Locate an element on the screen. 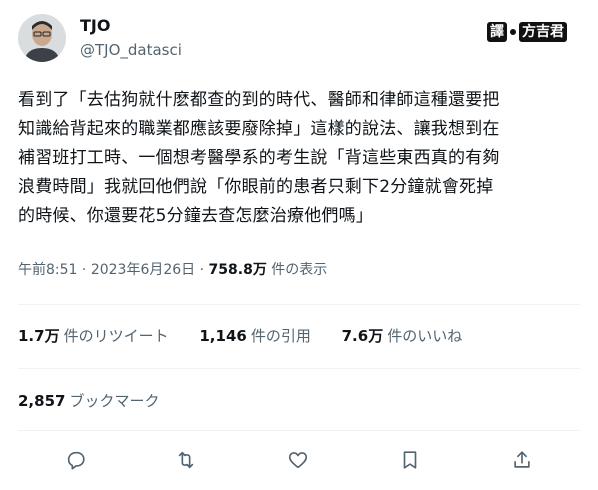  avatar-image is located at coordinates (42, 38).